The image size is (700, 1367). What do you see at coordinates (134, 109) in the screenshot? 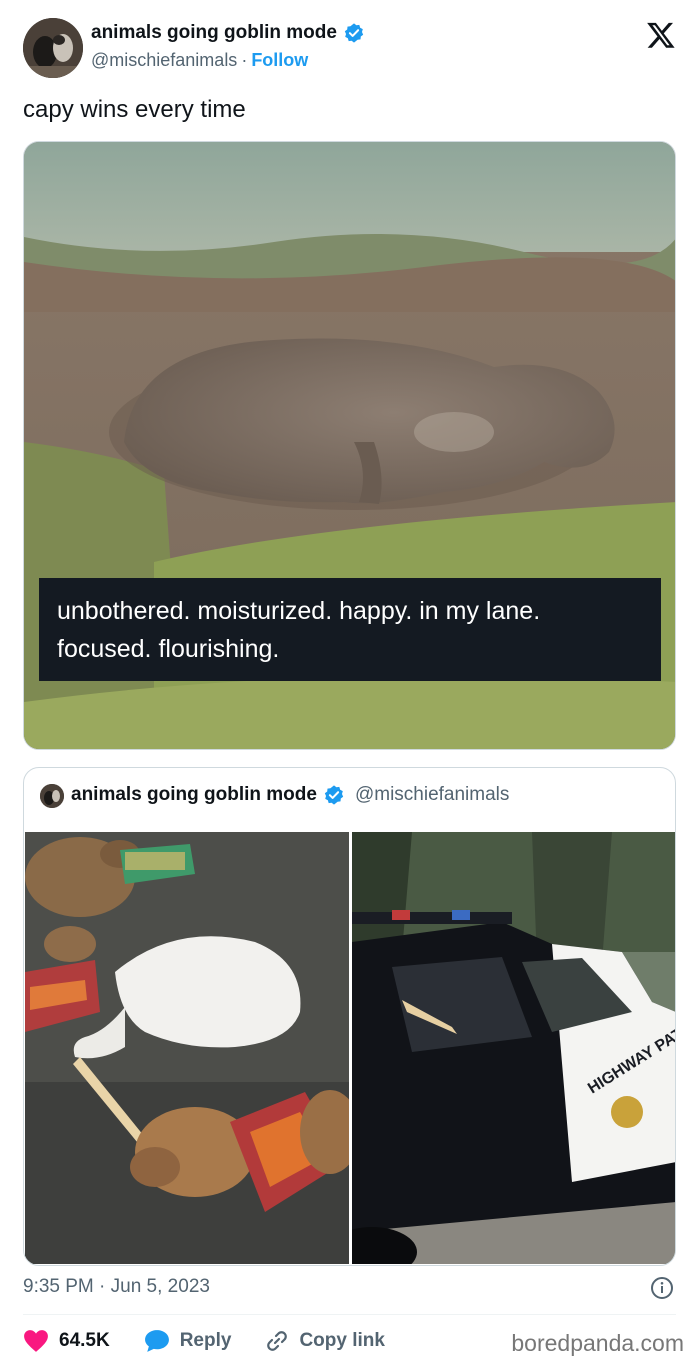
I see `tweet-text: capy wins every time` at bounding box center [134, 109].